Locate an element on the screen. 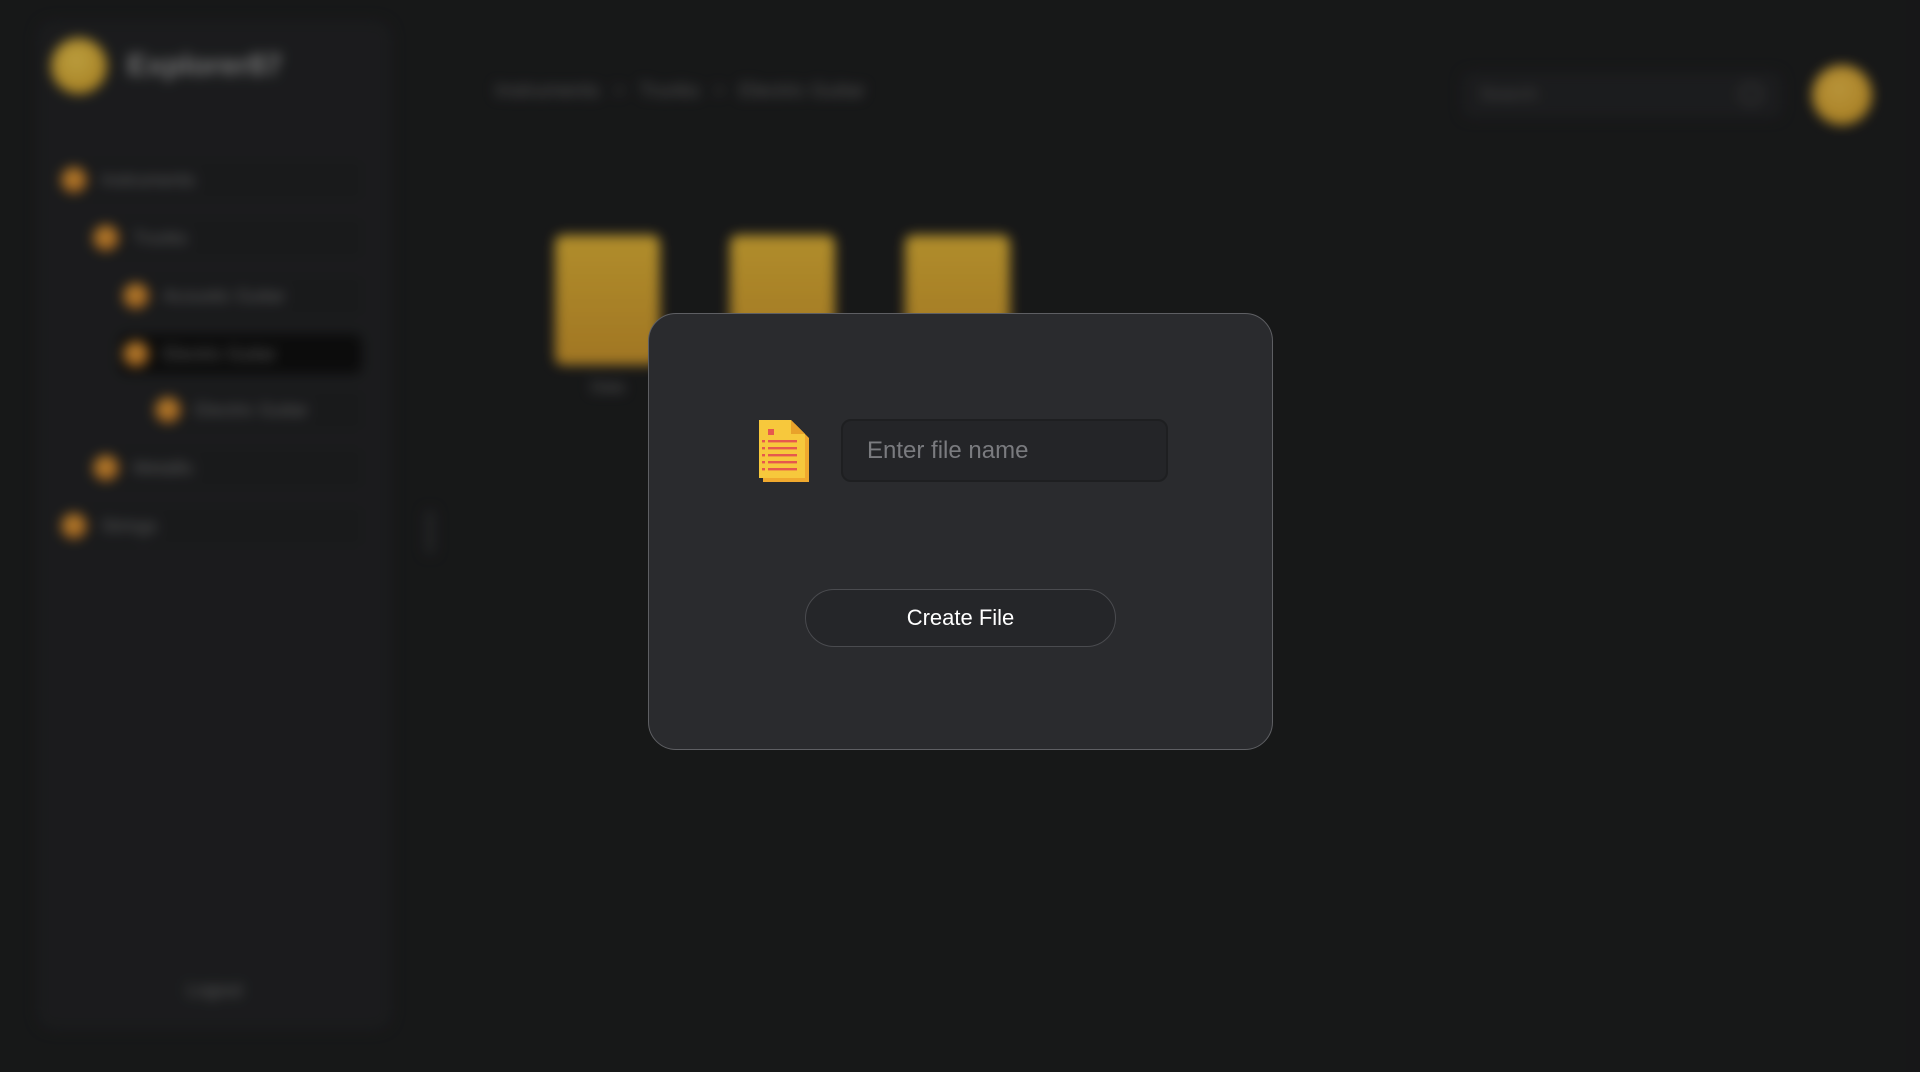 The image size is (1920, 1072). create-file-dialog: Create File is located at coordinates (960, 531).